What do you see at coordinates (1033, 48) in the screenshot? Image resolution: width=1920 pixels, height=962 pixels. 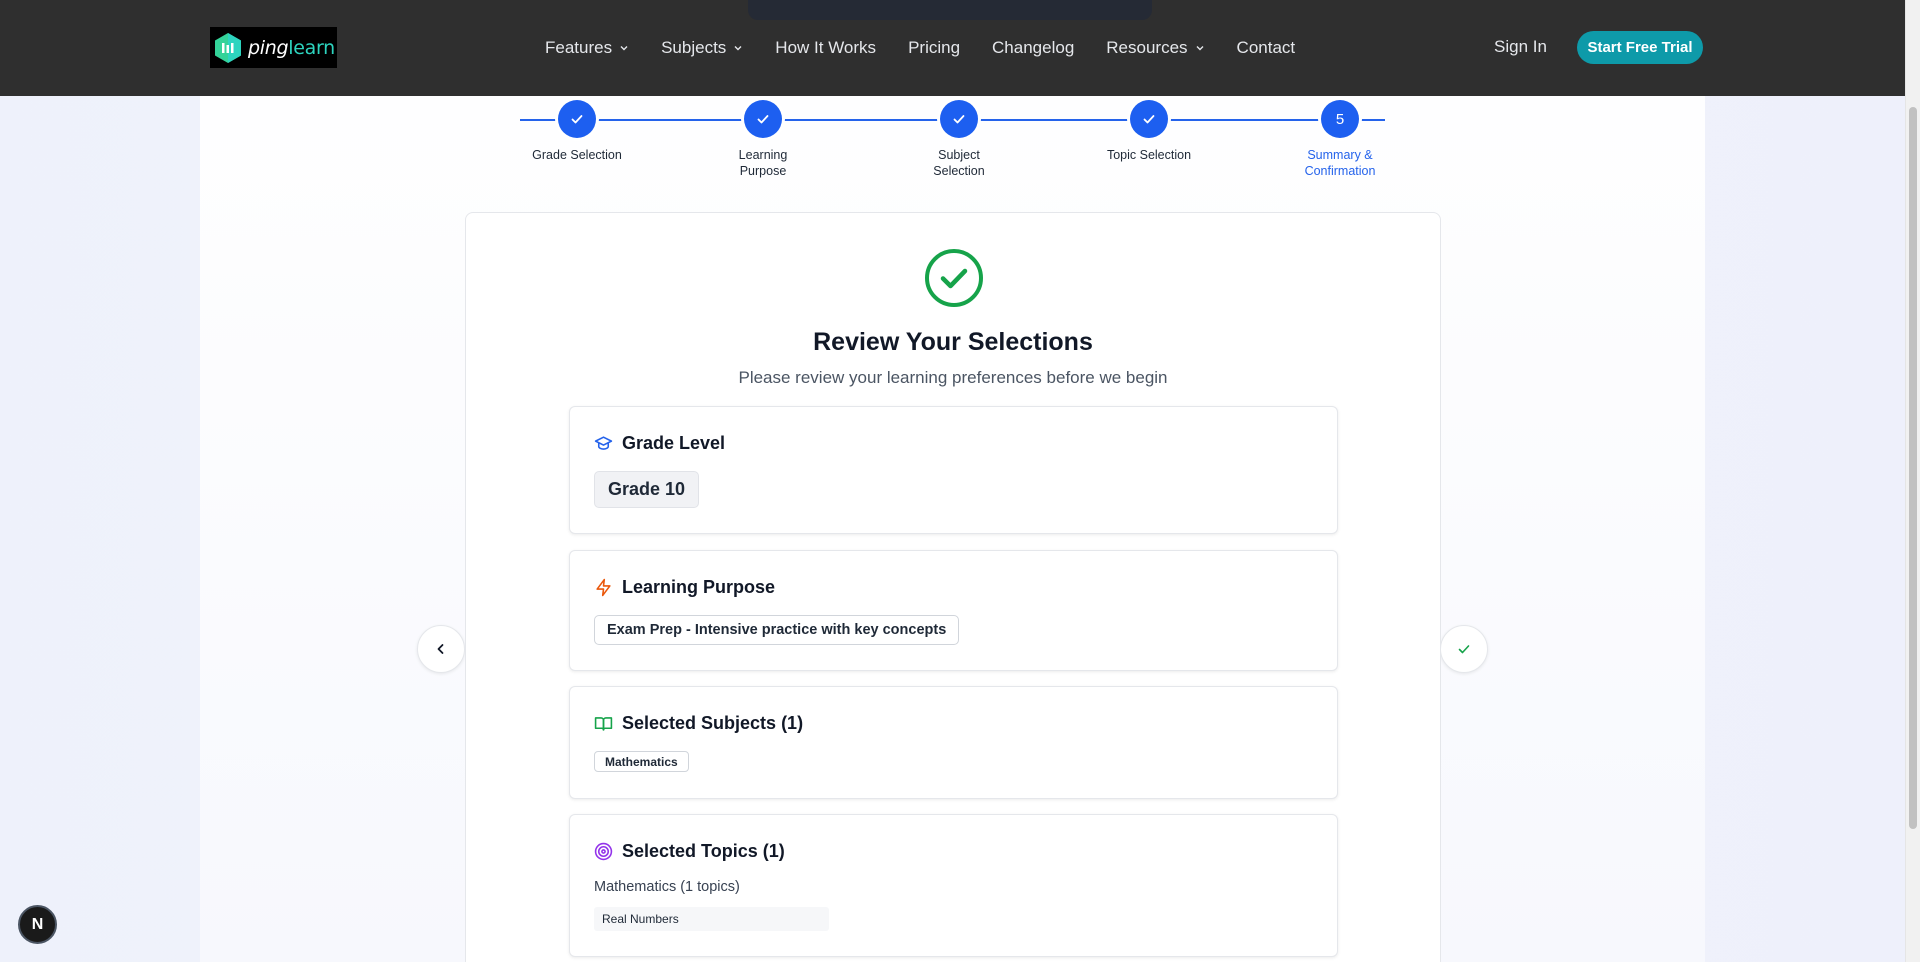 I see `nav-link-changelog: Changelog` at bounding box center [1033, 48].